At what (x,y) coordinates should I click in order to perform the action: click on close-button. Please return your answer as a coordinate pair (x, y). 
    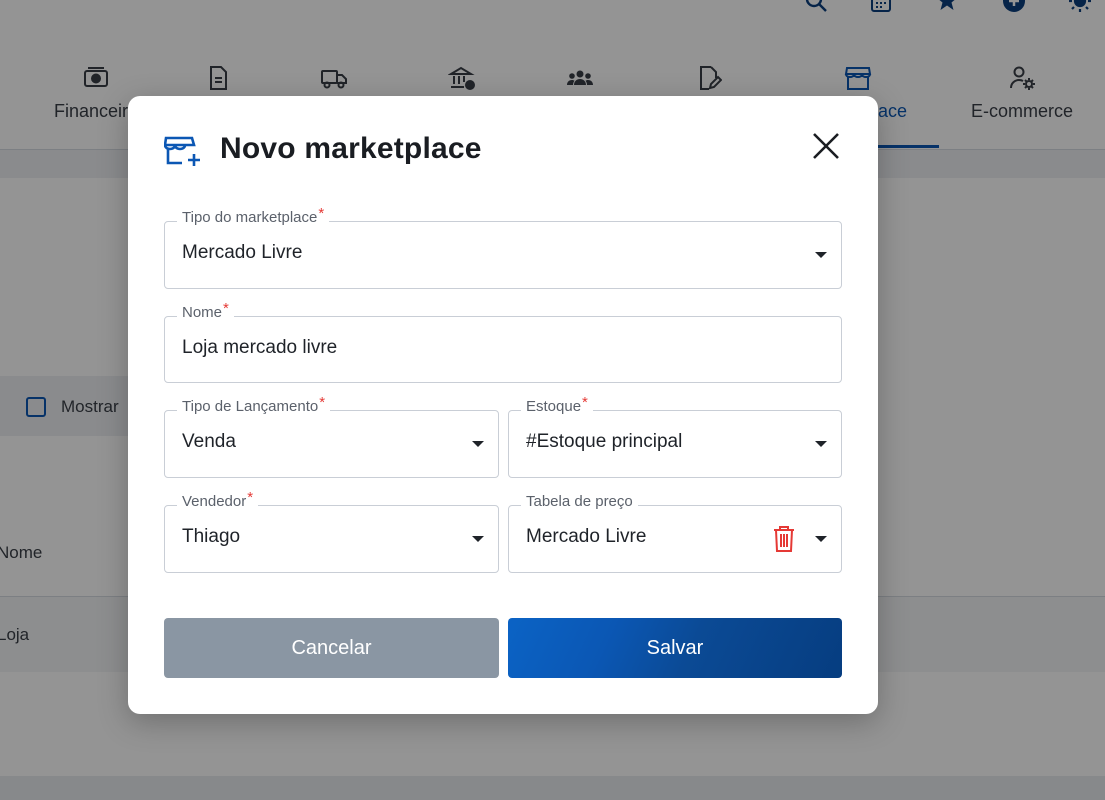
    Looking at the image, I should click on (826, 146).